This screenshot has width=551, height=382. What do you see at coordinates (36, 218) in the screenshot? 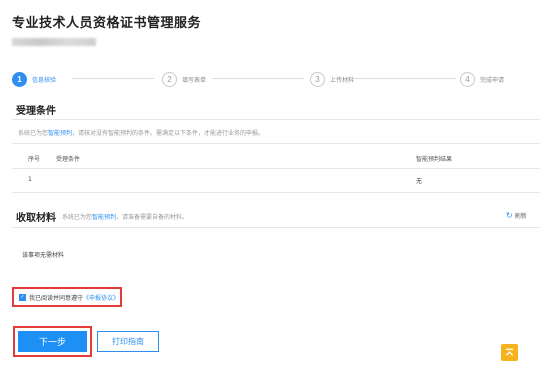
I see `materials-title: 收取材料` at bounding box center [36, 218].